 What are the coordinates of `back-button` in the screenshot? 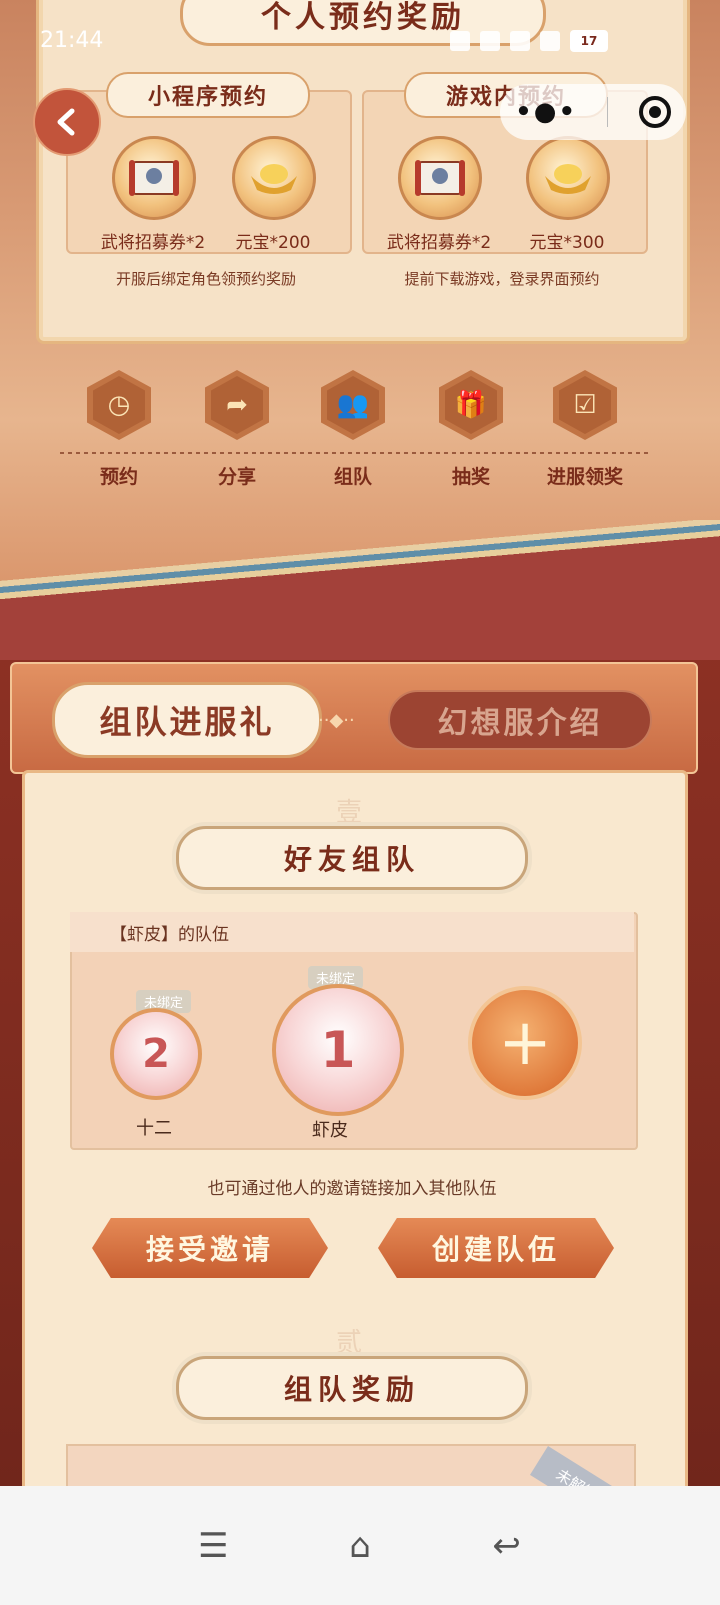 It's located at (67, 122).